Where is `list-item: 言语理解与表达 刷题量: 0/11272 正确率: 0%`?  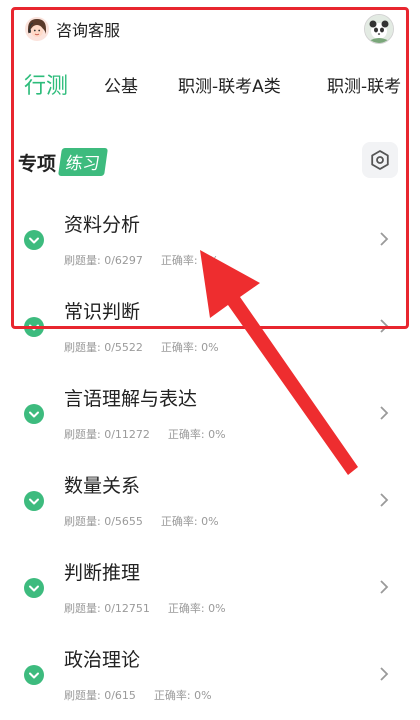
list-item: 言语理解与表达 刷题量: 0/11272 正确率: 0% is located at coordinates (210, 409).